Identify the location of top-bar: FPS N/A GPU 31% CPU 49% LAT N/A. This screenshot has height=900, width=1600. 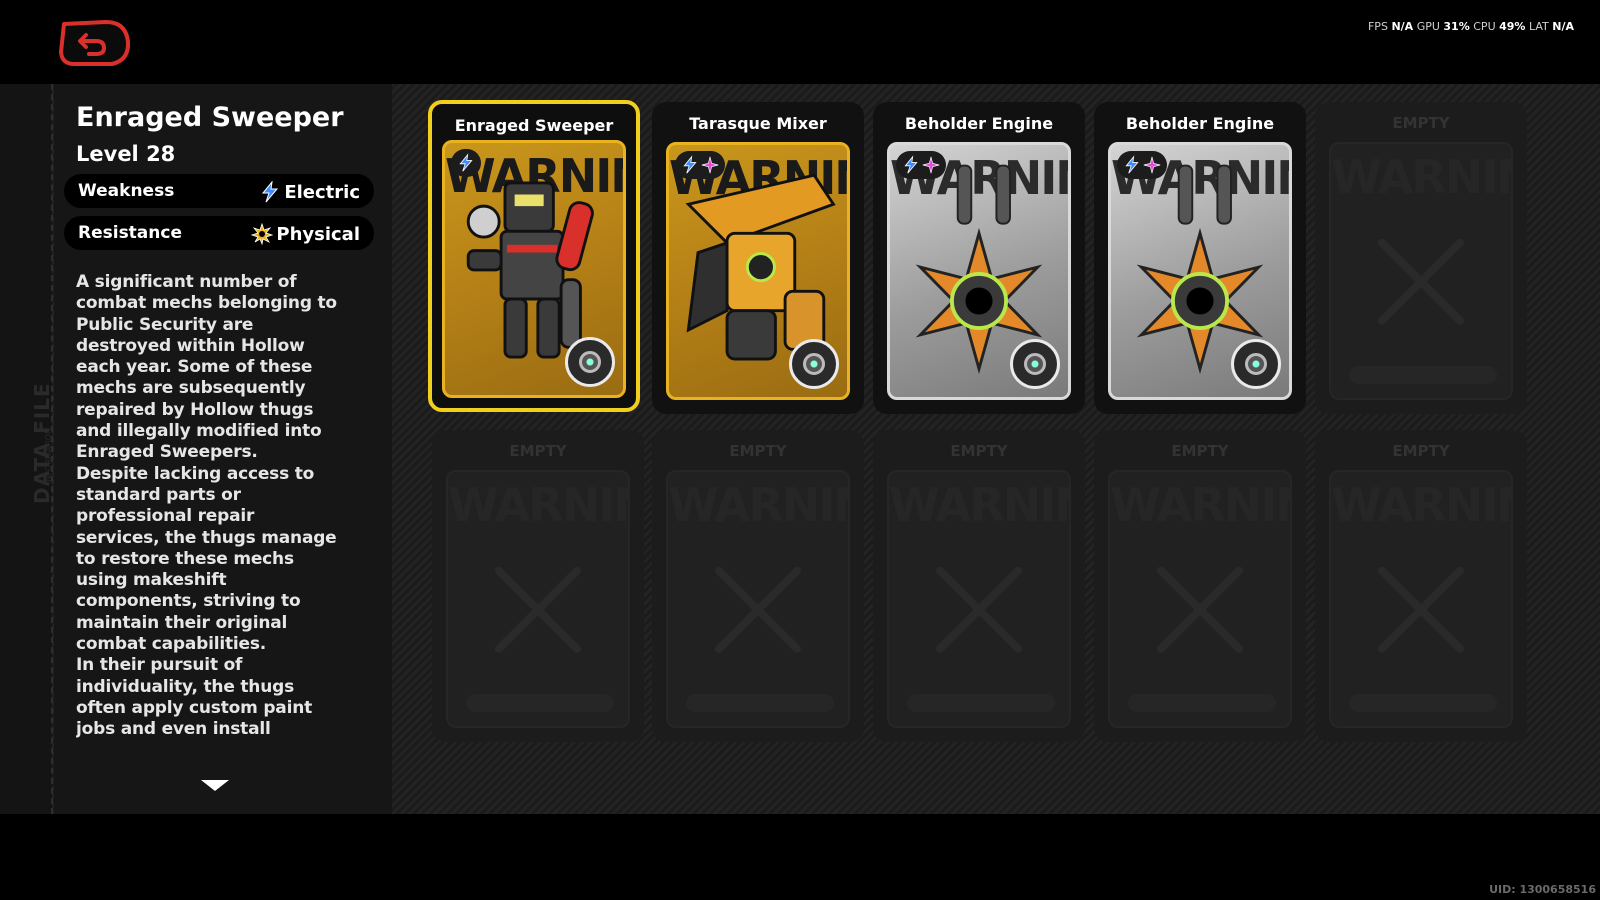
(800, 42).